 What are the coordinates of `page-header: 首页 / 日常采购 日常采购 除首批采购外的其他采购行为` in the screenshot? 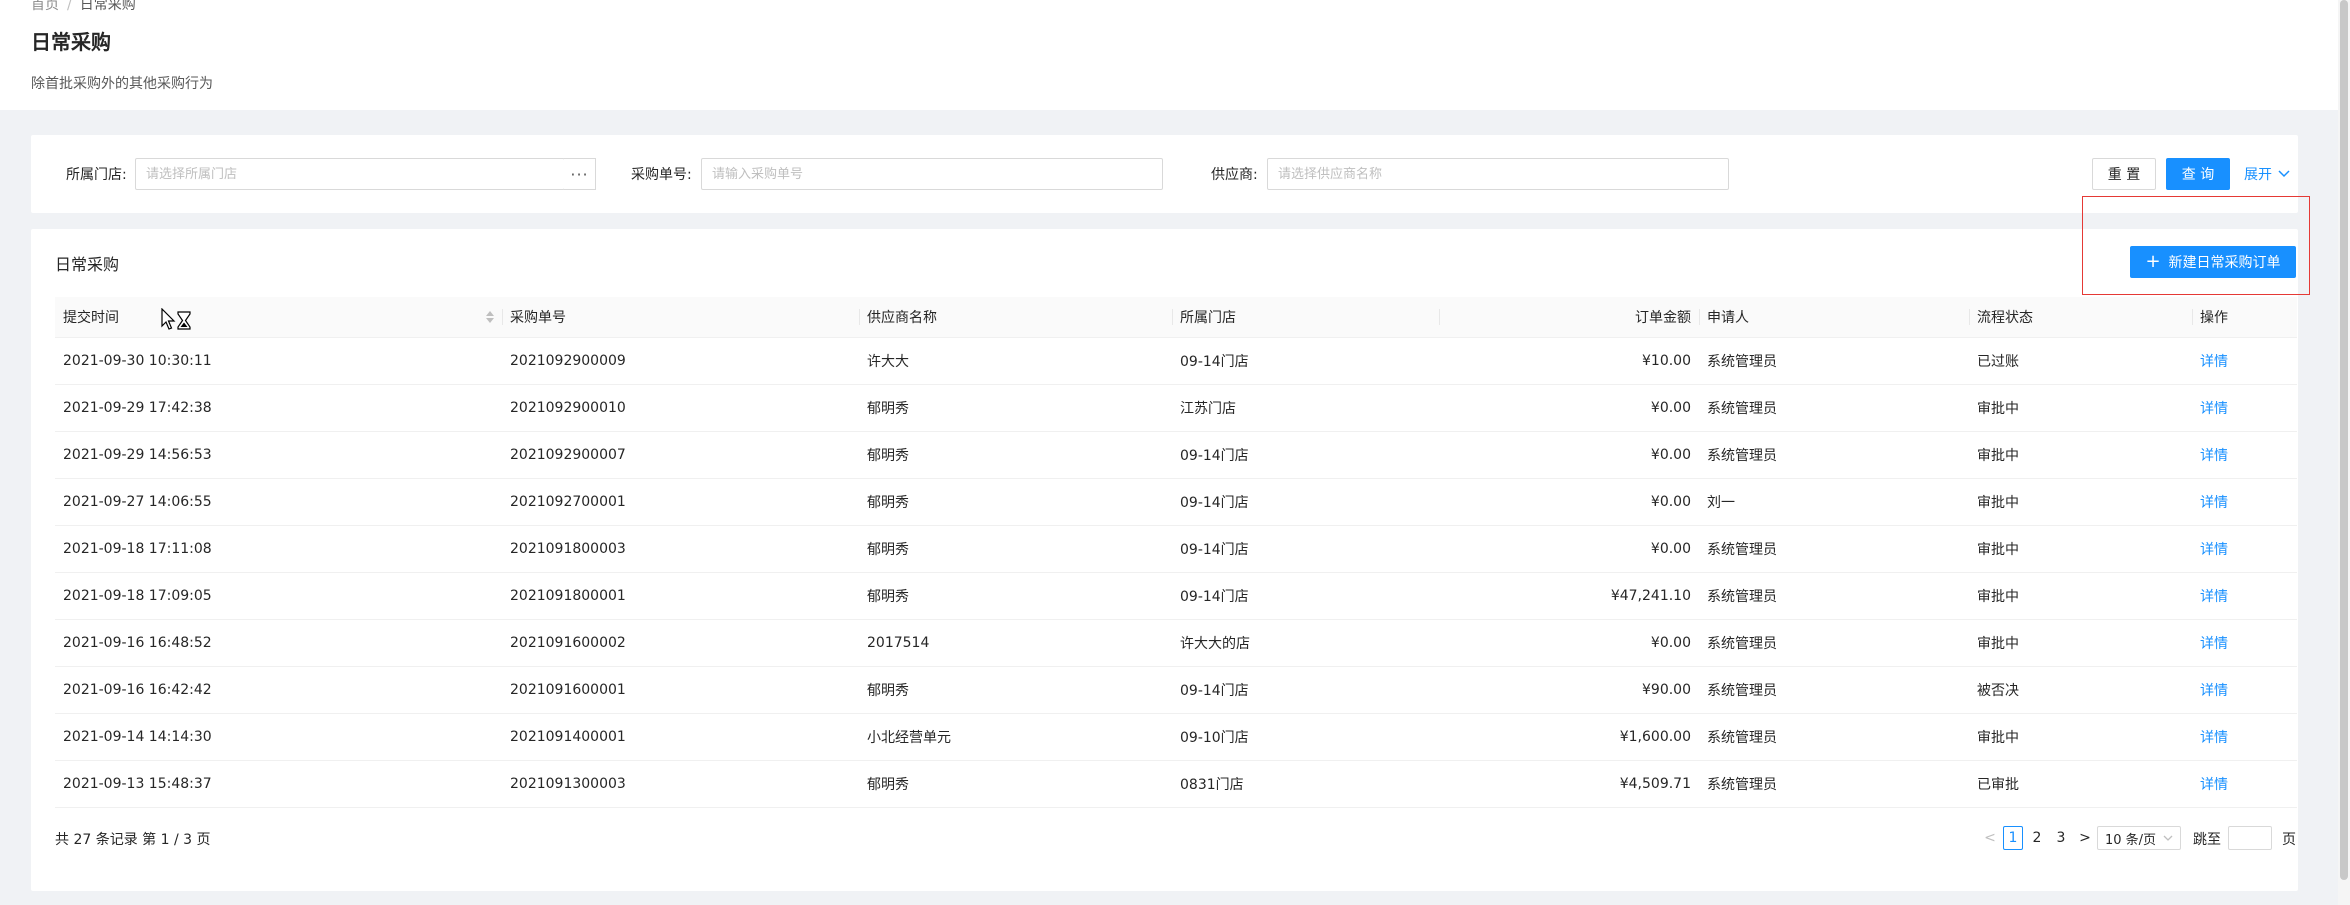 It's located at (1169, 55).